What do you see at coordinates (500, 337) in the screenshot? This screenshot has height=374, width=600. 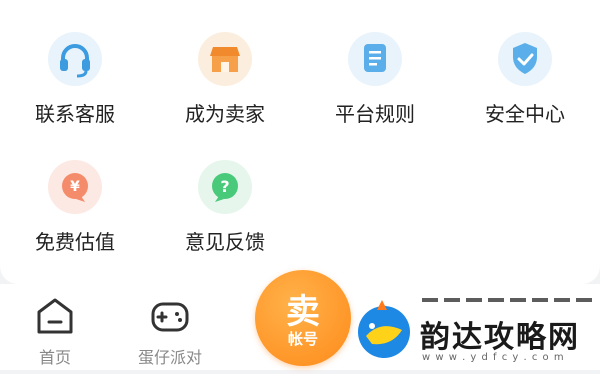 I see `watermark-text: 韵达攻略网` at bounding box center [500, 337].